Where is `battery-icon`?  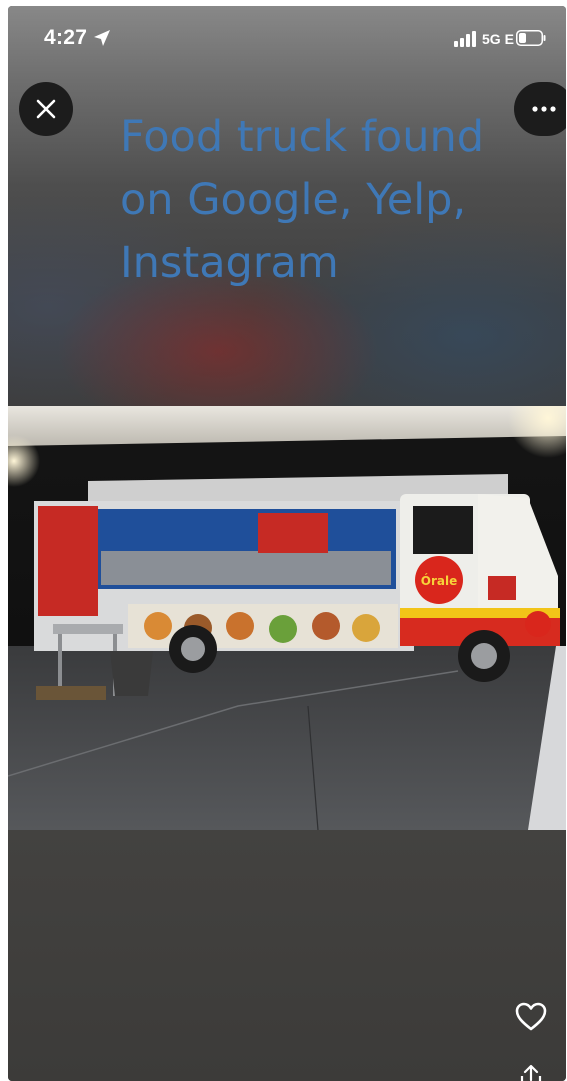 battery-icon is located at coordinates (531, 38).